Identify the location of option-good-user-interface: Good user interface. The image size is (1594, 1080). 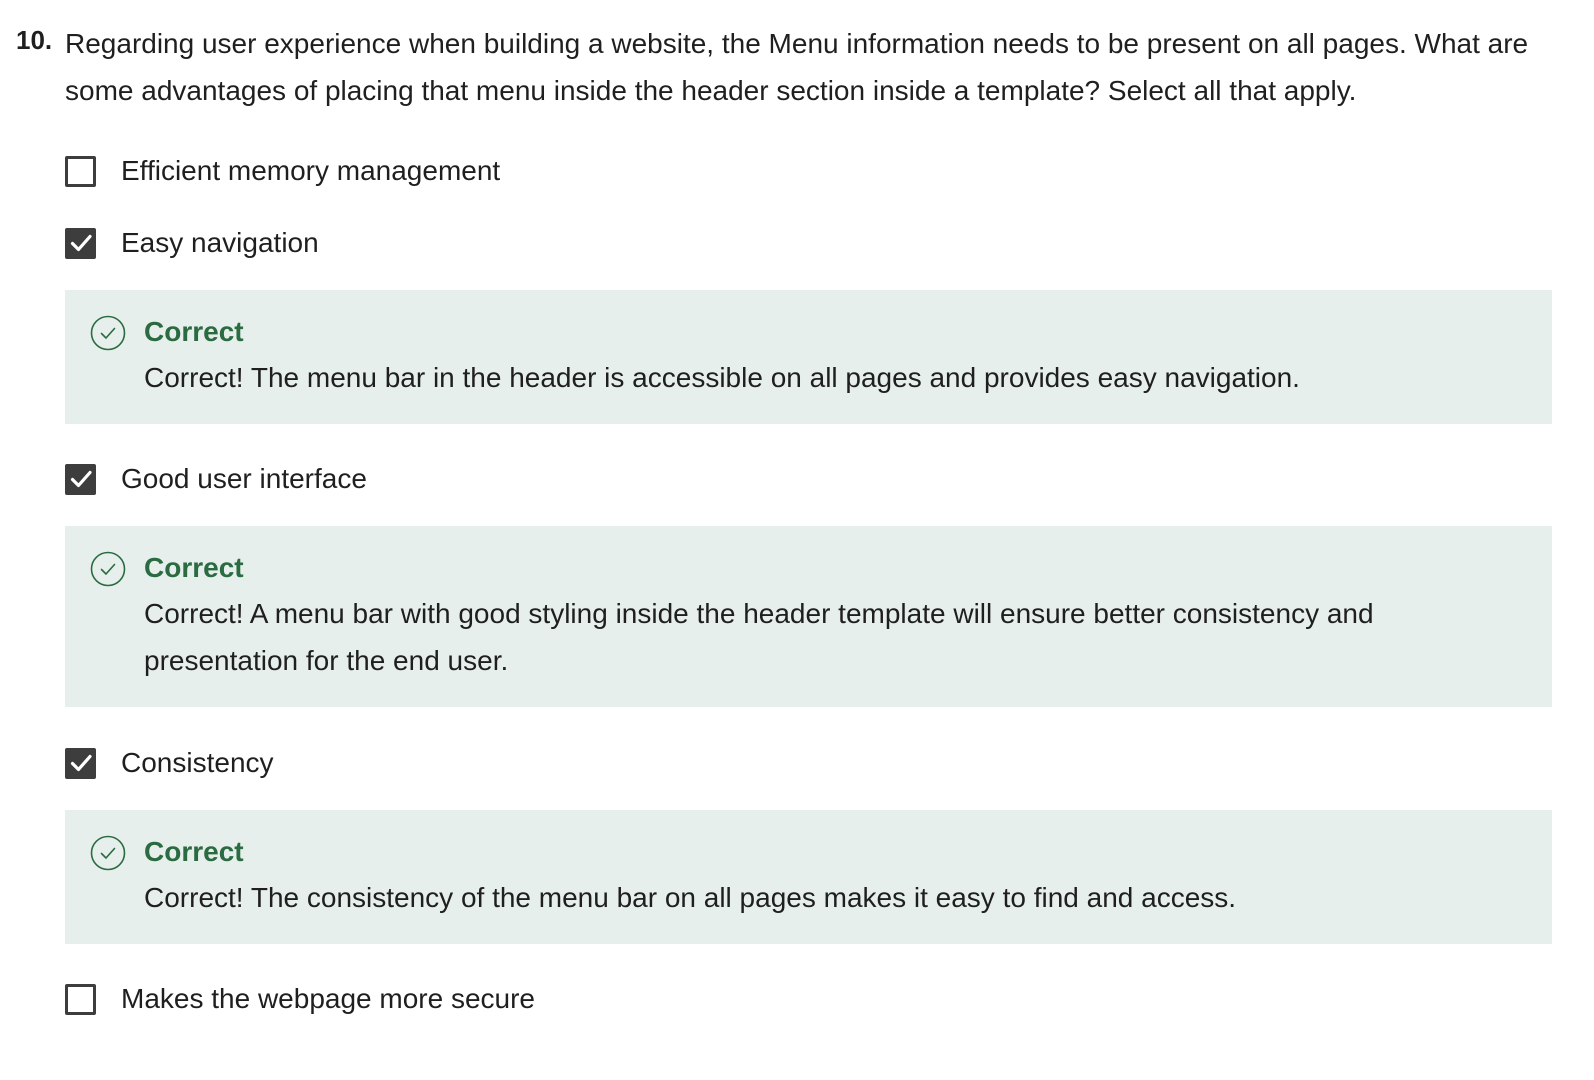
(216, 479).